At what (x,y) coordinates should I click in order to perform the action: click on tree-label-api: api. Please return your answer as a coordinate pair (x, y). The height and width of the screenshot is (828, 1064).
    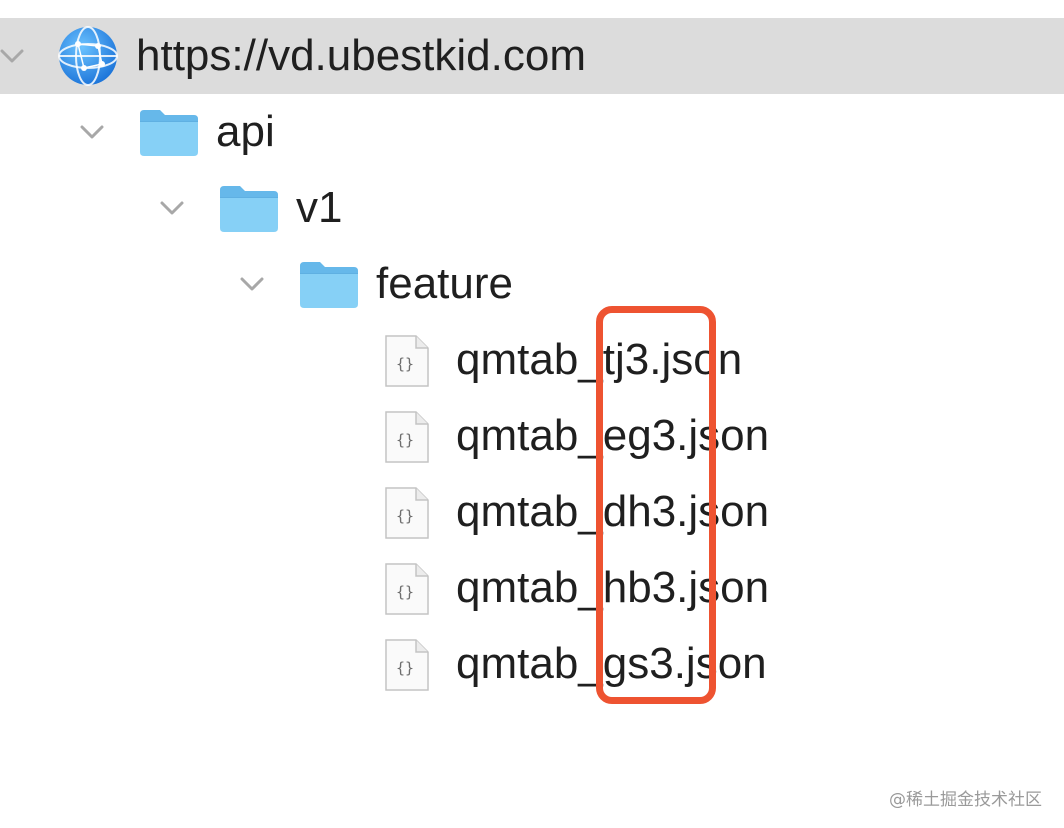
    Looking at the image, I should click on (245, 131).